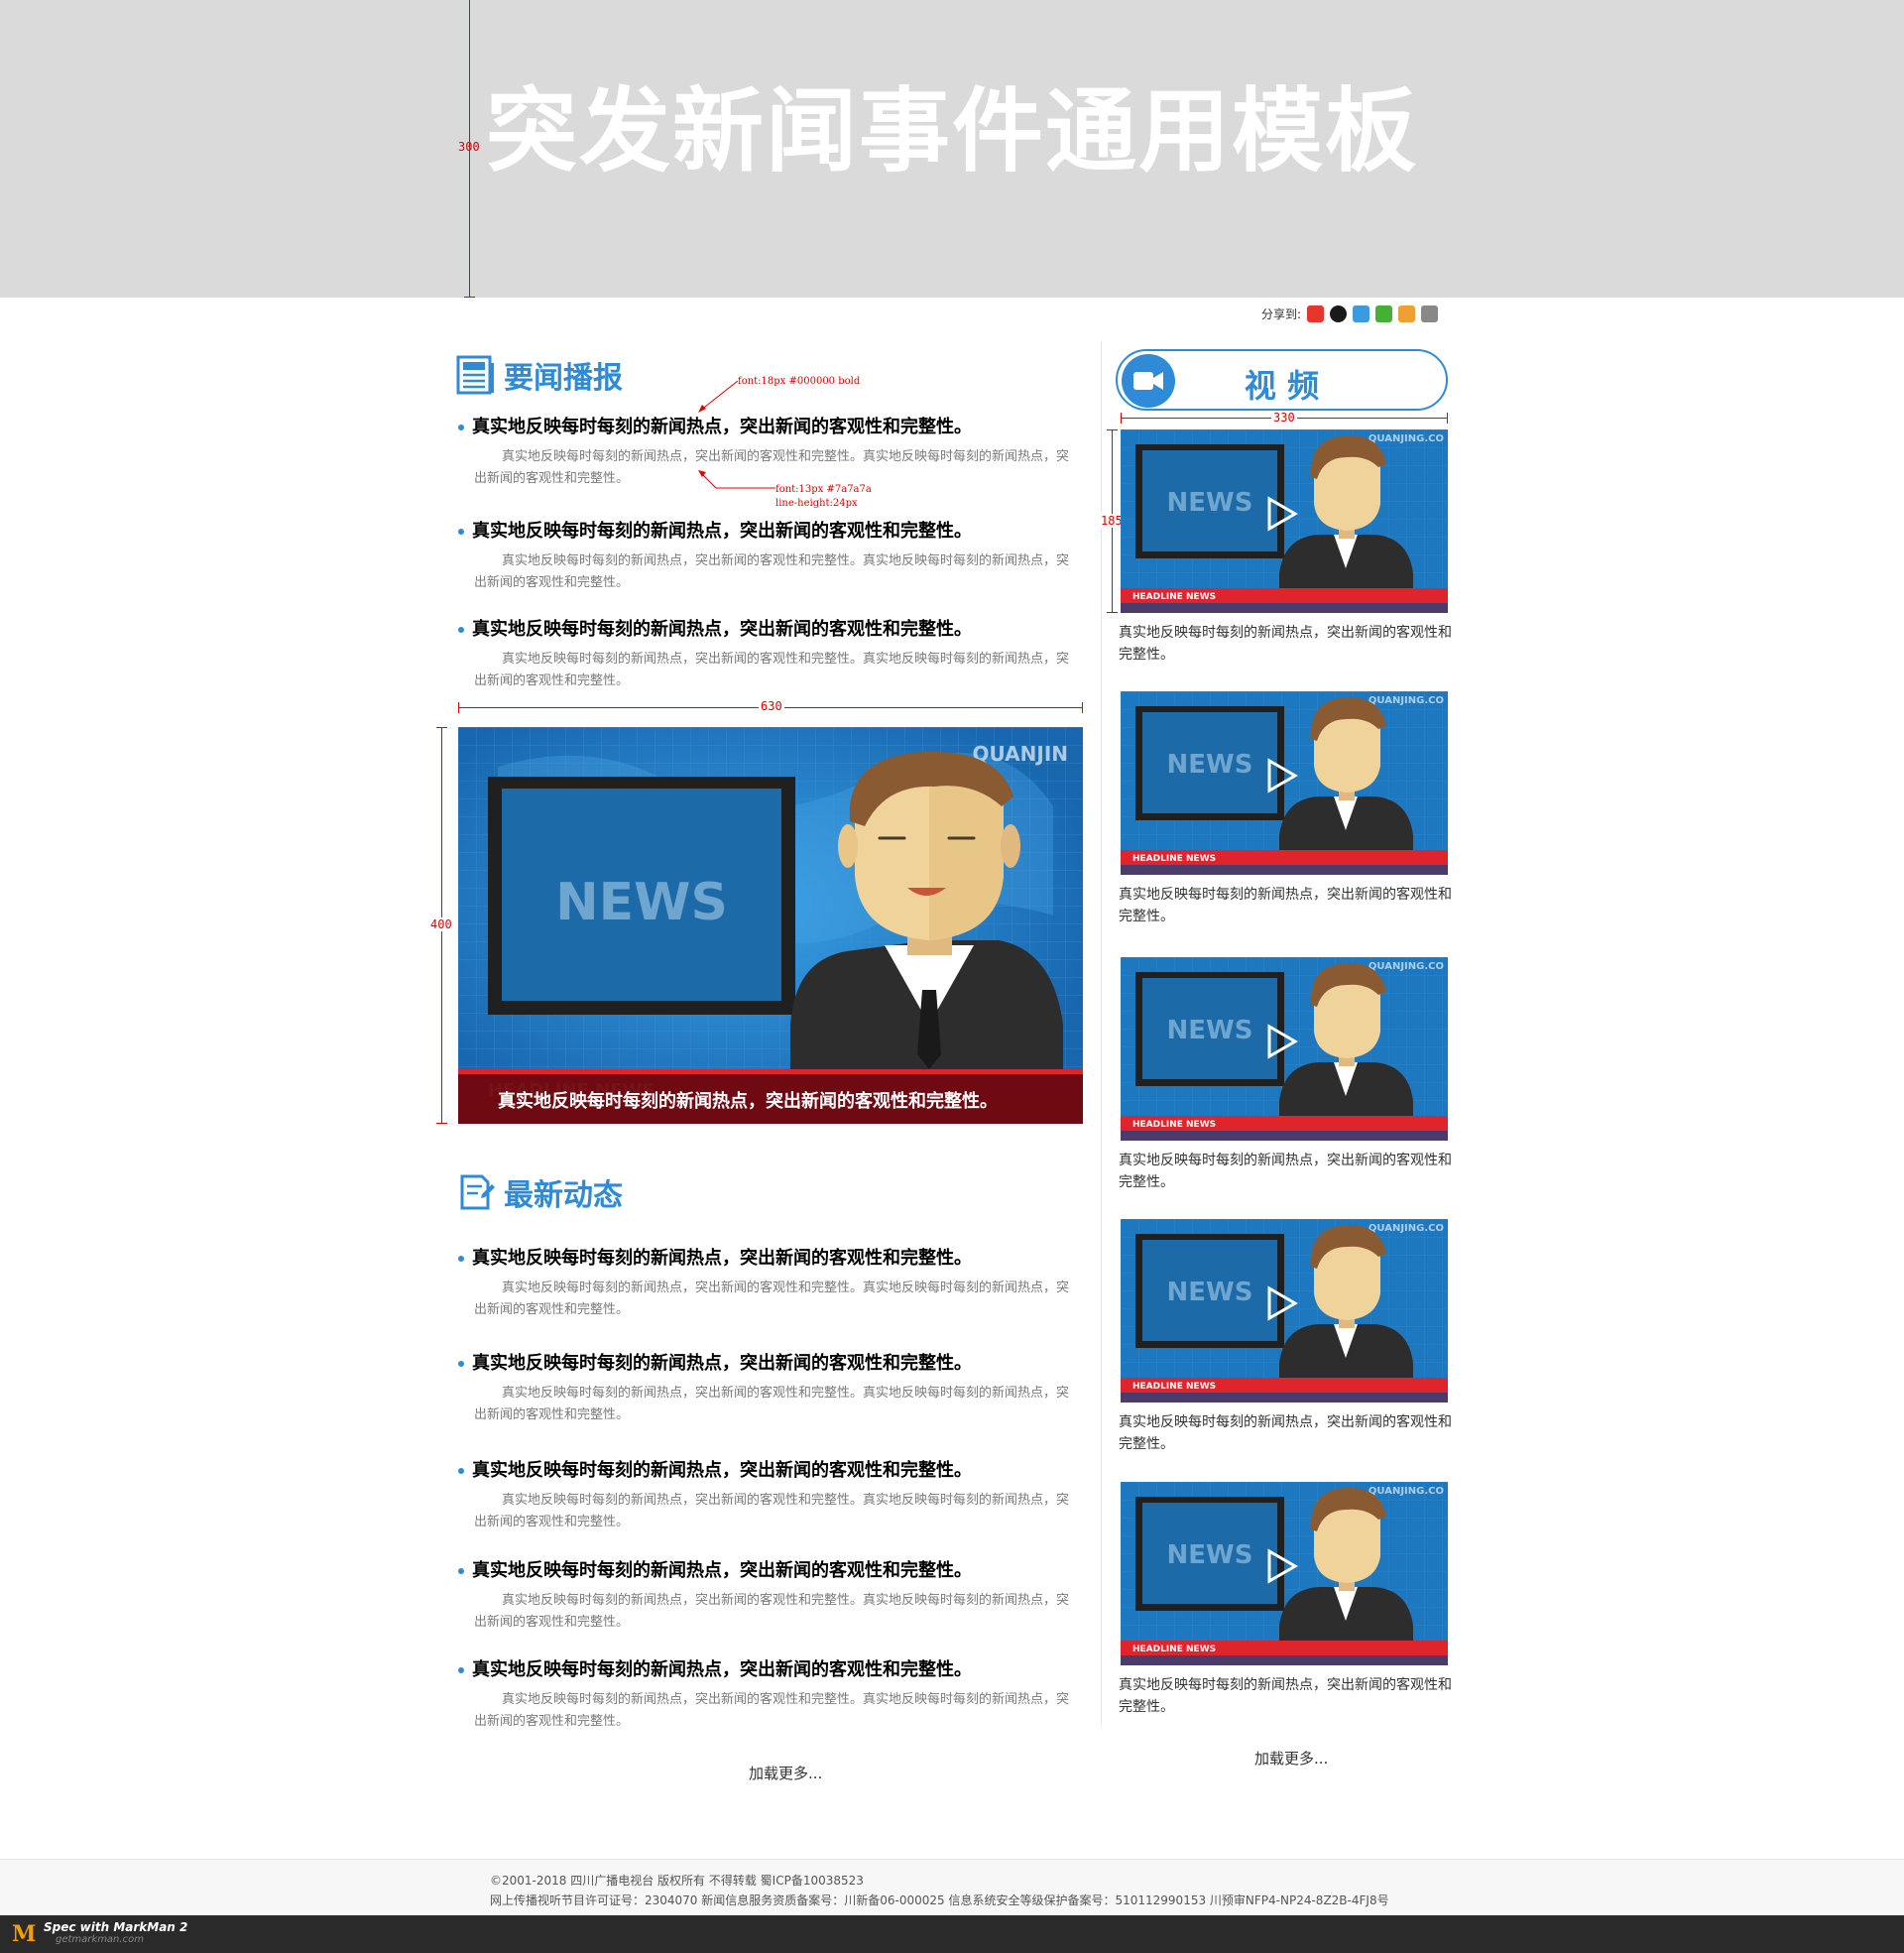  What do you see at coordinates (1284, 418) in the screenshot?
I see `spec-video-width-label: 330` at bounding box center [1284, 418].